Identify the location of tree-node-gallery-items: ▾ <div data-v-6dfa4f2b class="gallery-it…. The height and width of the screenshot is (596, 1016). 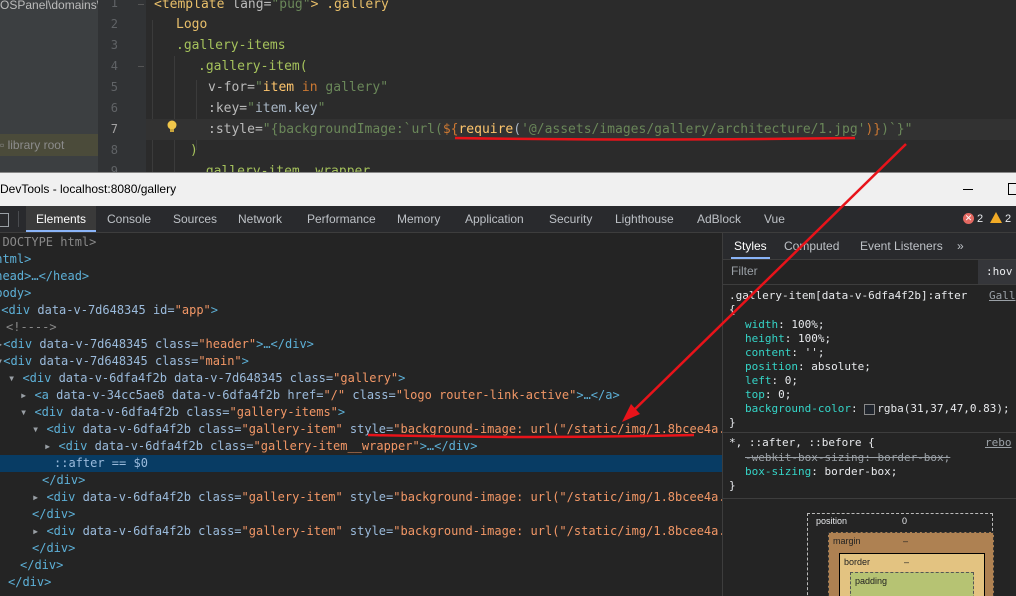
(182, 412).